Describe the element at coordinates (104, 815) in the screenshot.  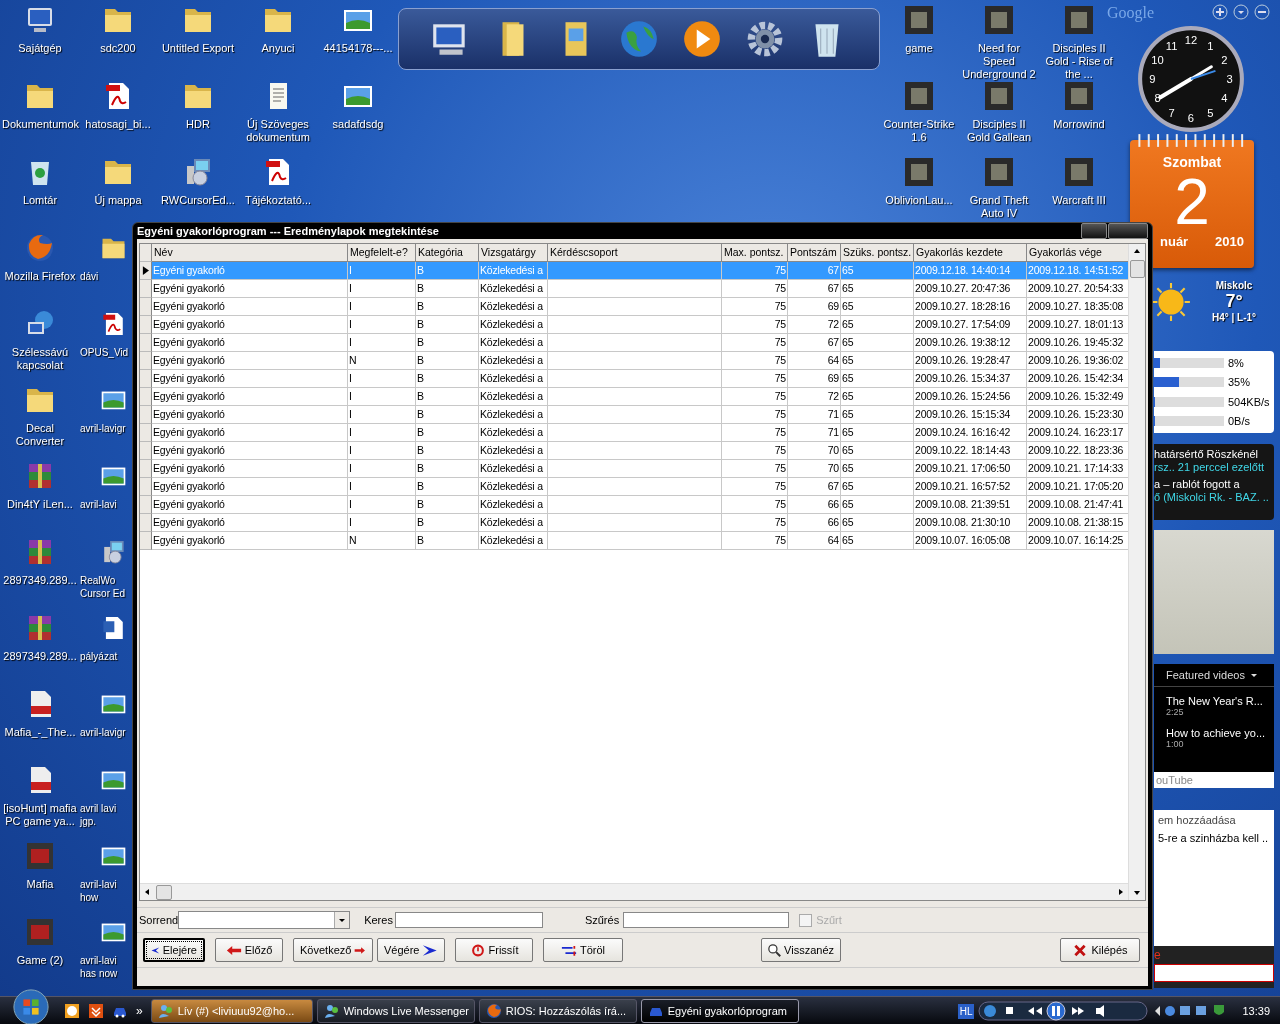
I see `icon-label: avril lavi jgp.` at that location.